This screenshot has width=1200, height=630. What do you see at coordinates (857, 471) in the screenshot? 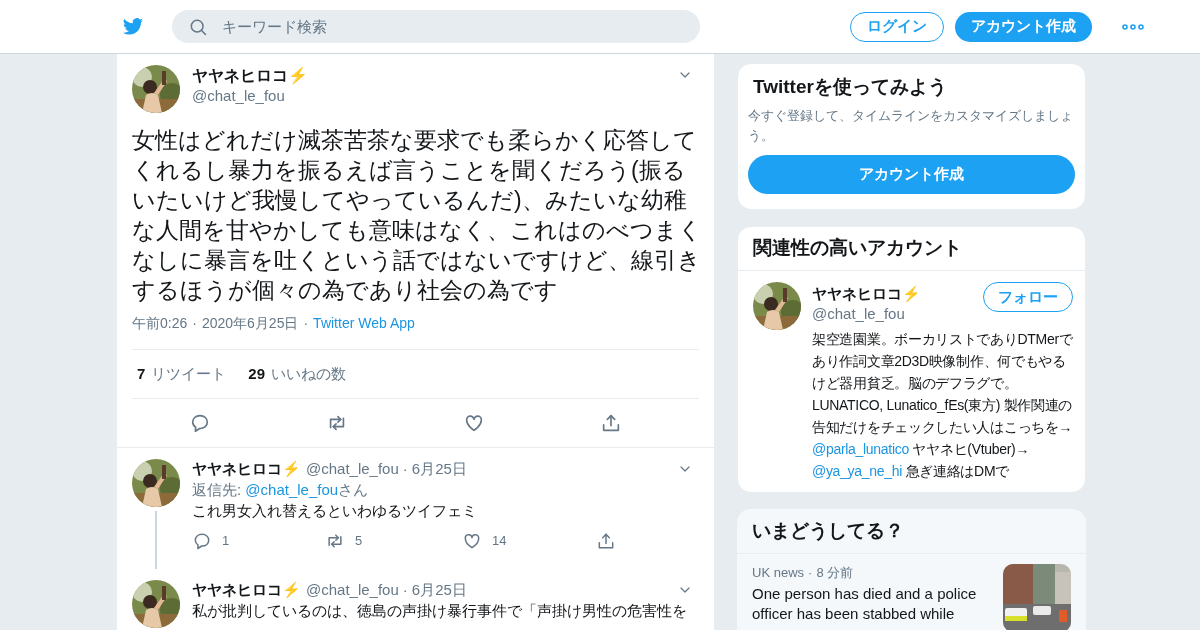
I see `mention-link: @ya_ya_ne_hi` at bounding box center [857, 471].